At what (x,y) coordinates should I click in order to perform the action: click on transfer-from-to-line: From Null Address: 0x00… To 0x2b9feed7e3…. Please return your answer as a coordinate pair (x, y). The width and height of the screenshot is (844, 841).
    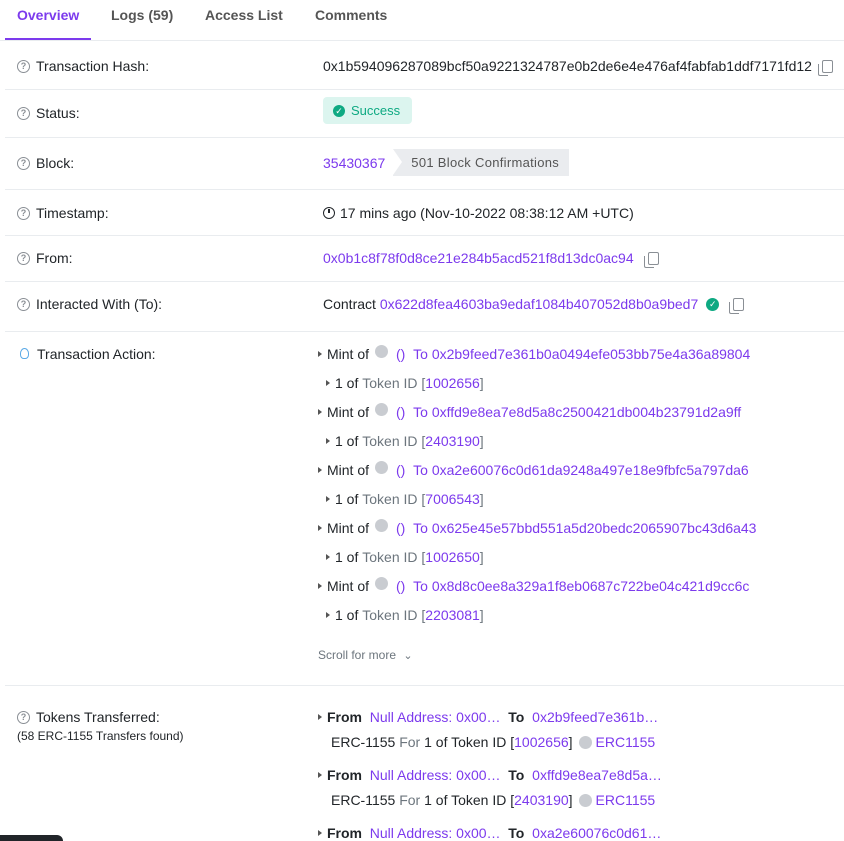
    Looking at the image, I should click on (488, 717).